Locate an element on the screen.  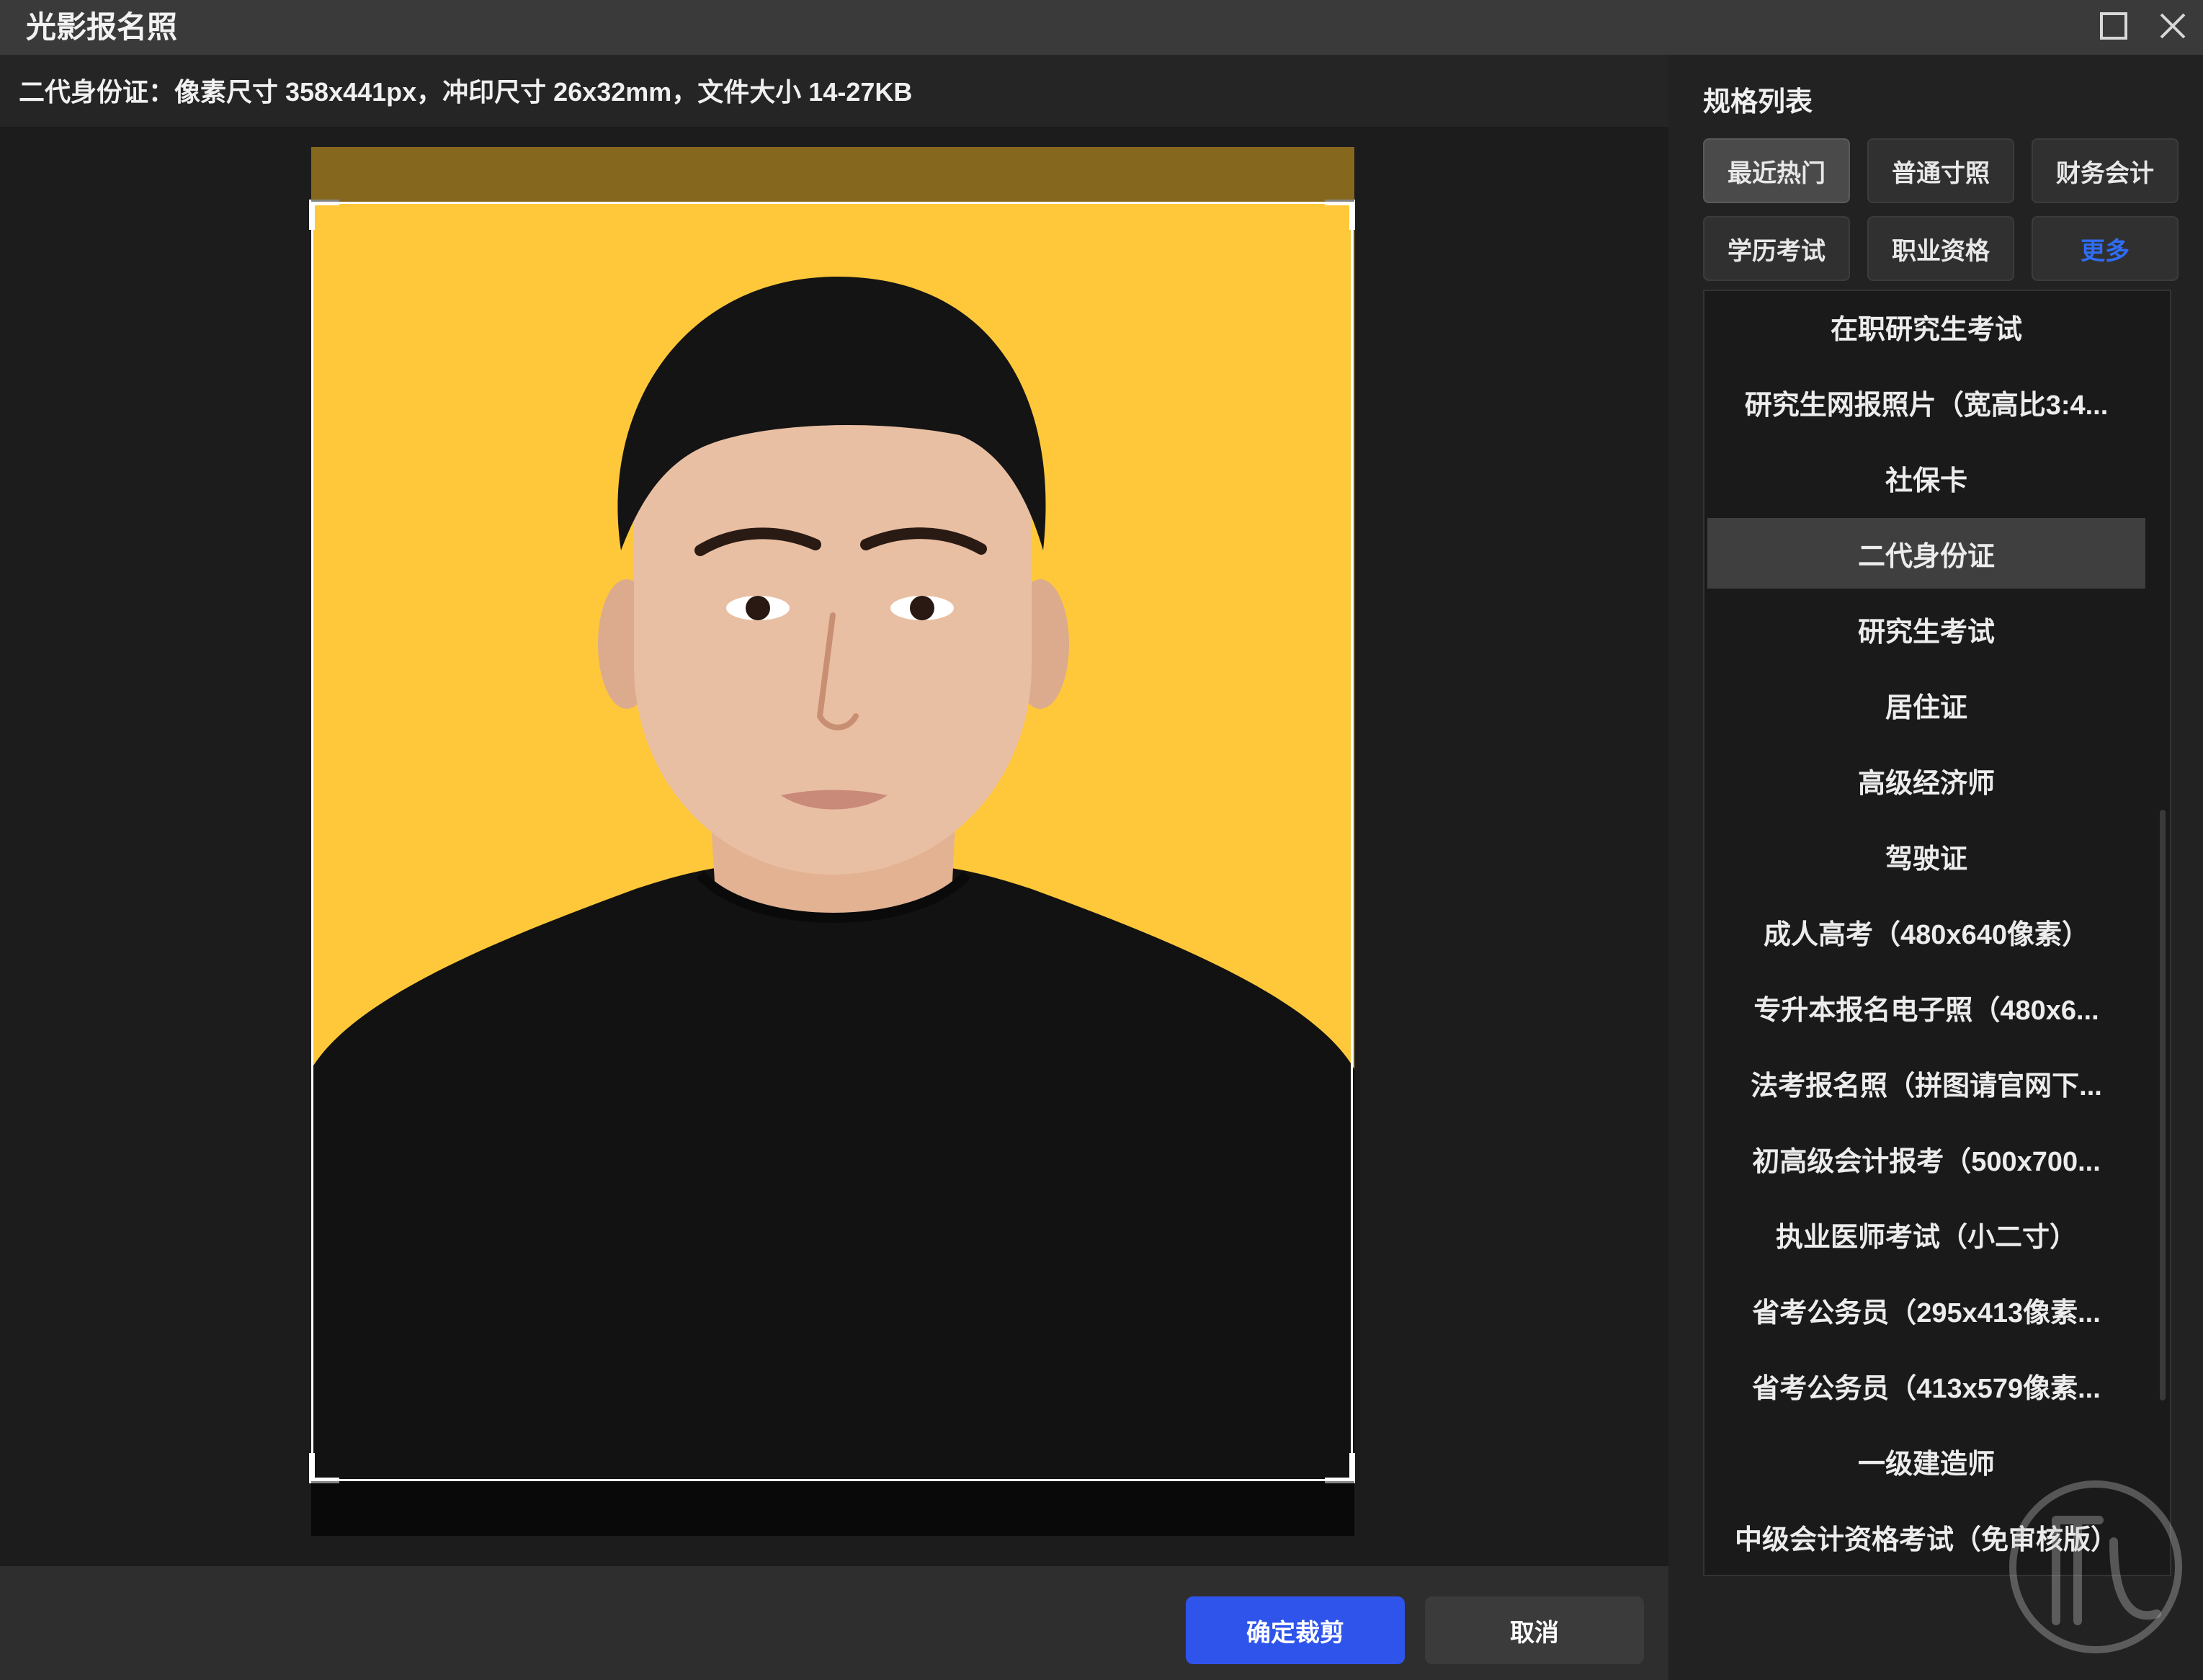
crop-handle-top-left is located at coordinates (324, 215).